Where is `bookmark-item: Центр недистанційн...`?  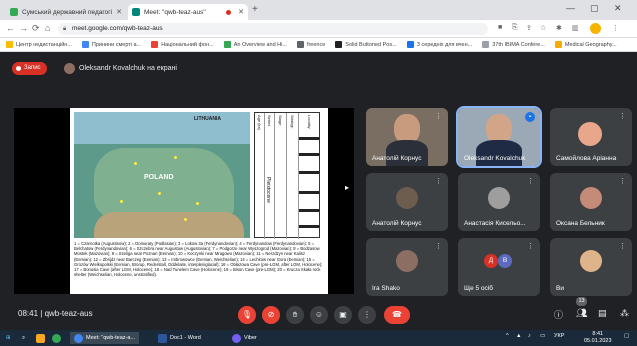 bookmark-item: Центр недистанційн... is located at coordinates (39, 44).